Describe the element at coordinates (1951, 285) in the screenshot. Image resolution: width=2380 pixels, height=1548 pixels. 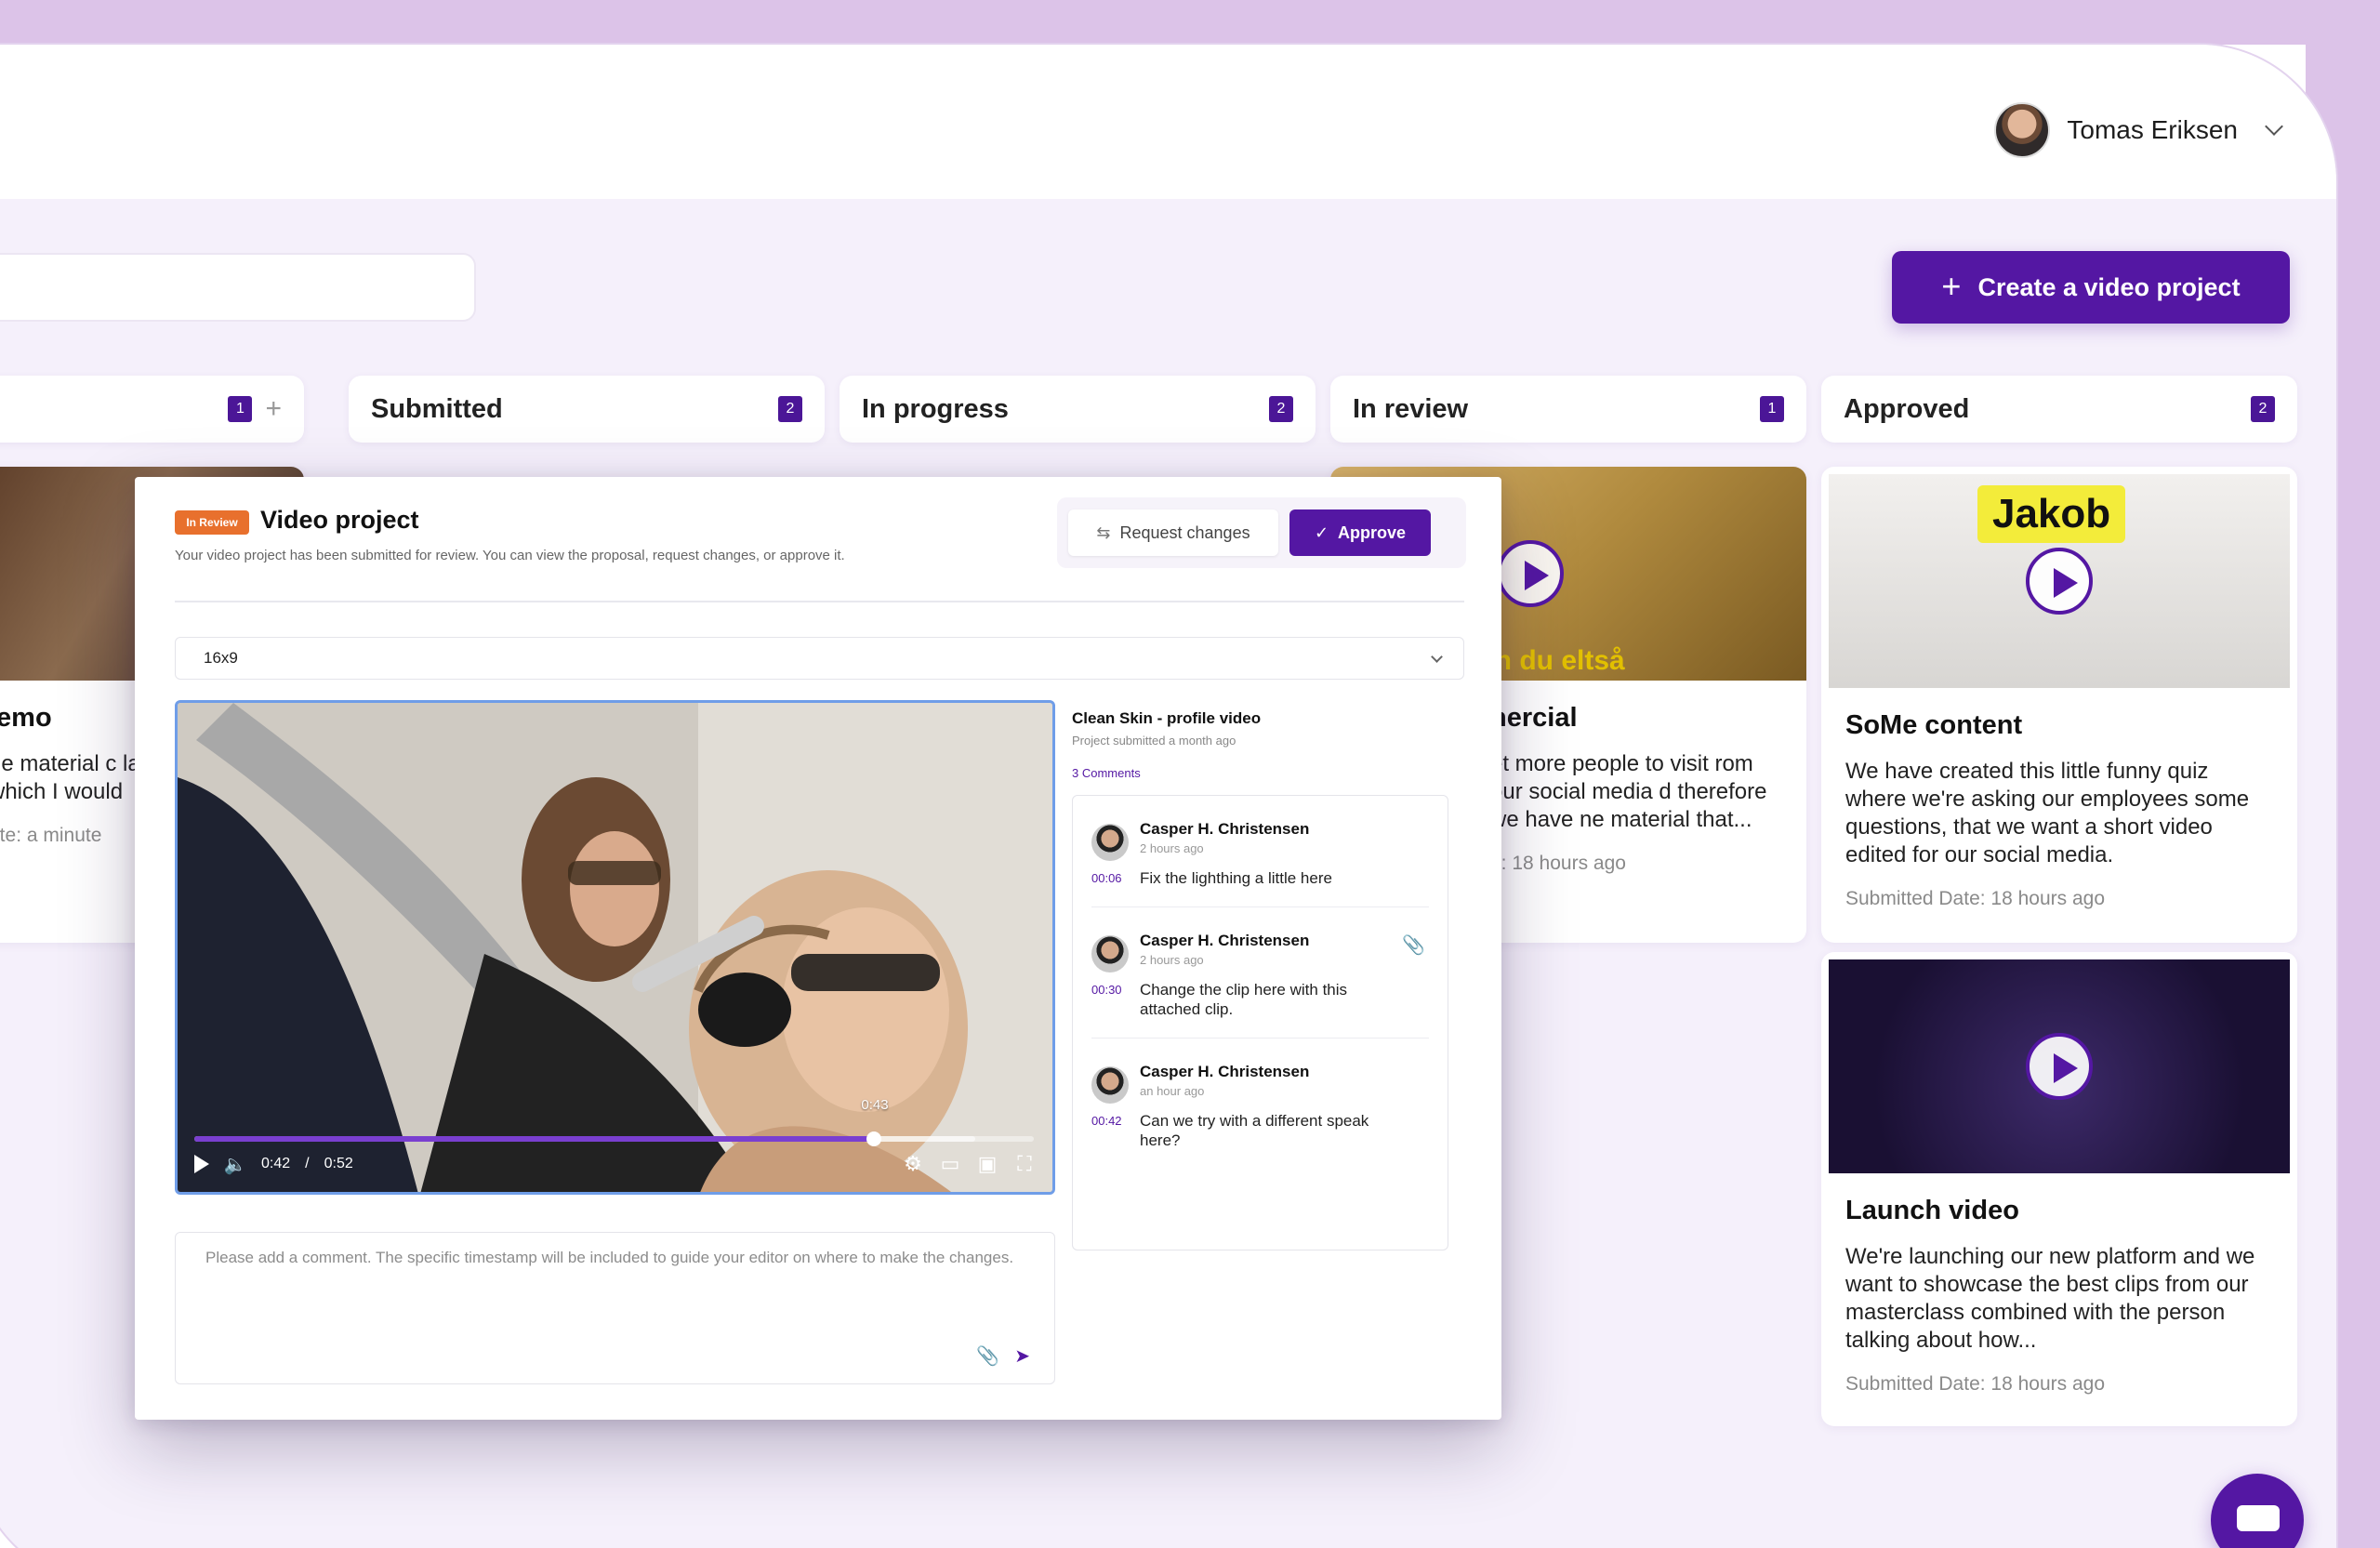
I see `plus-icon: +` at that location.